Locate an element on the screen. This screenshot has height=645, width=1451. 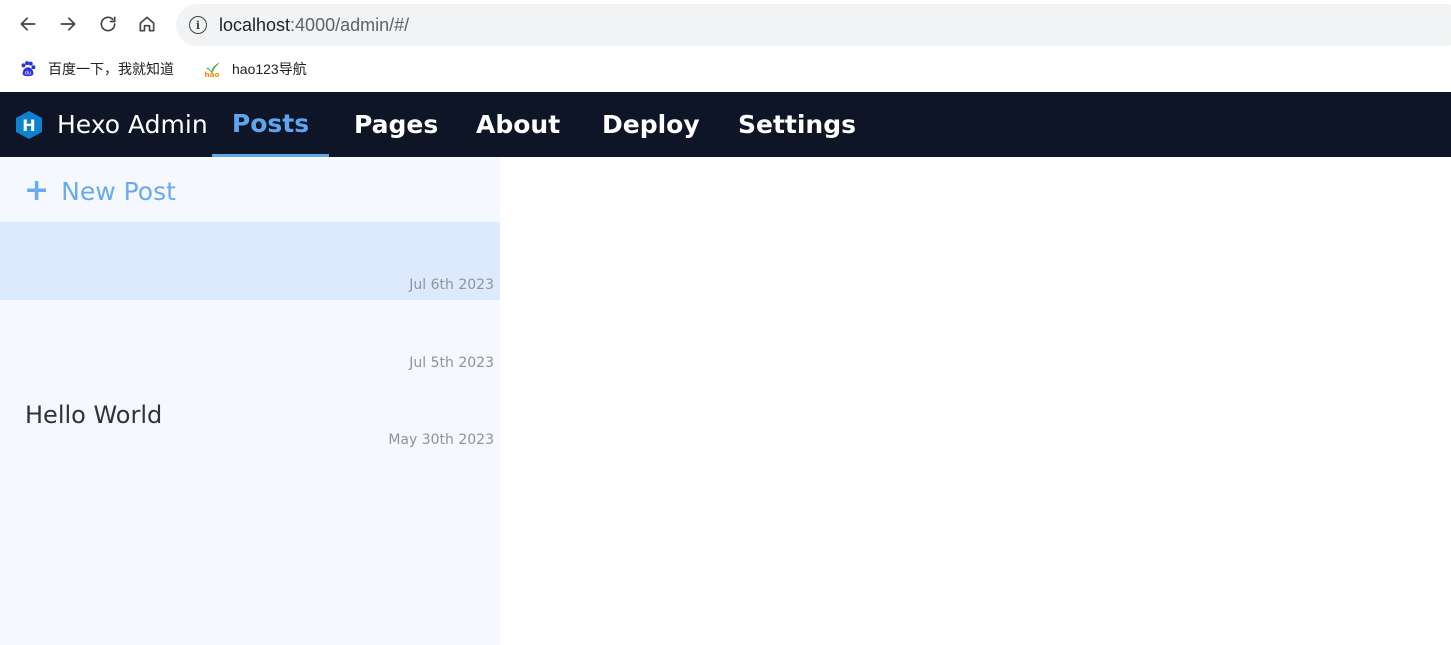
svg-text: du is located at coordinates (28, 73).